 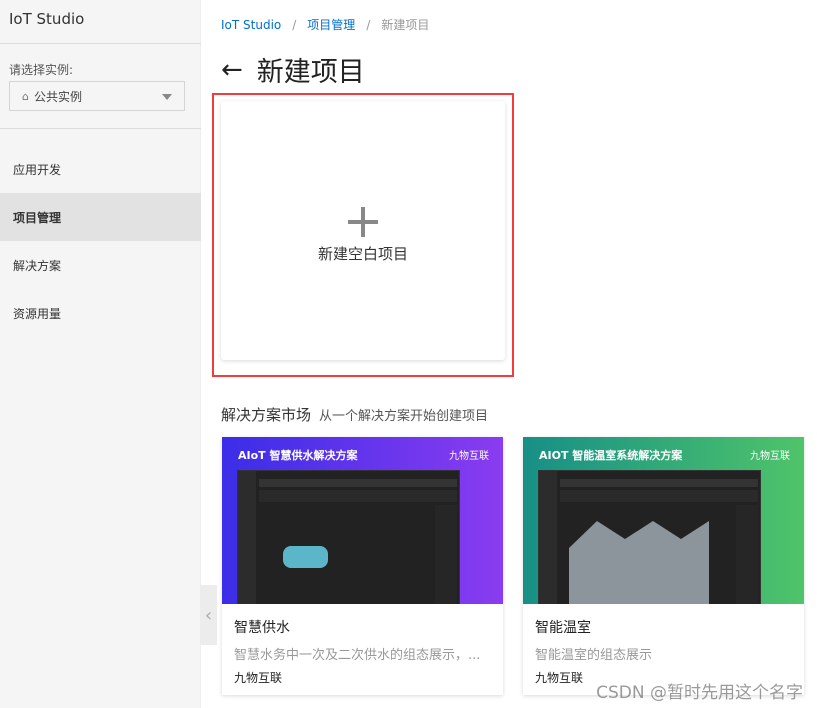 I want to click on carousel-prev-button: ‹, so click(x=208, y=615).